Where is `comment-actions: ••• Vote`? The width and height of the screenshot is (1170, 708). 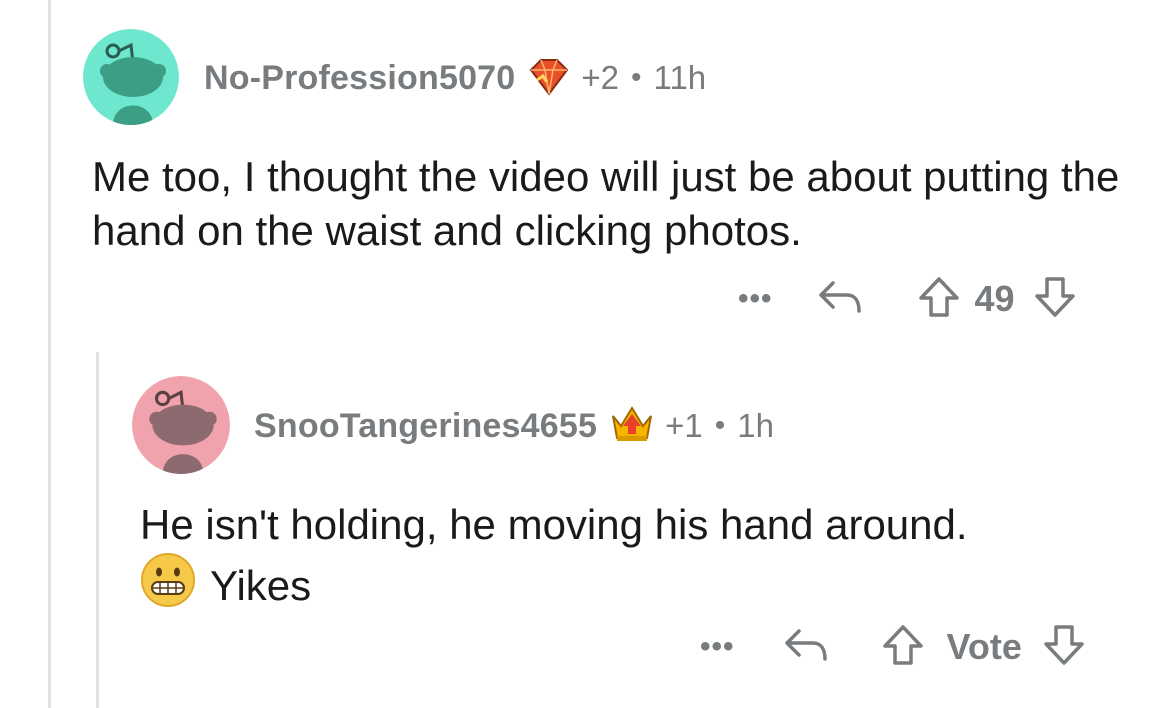
comment-actions: ••• Vote is located at coordinates (893, 647).